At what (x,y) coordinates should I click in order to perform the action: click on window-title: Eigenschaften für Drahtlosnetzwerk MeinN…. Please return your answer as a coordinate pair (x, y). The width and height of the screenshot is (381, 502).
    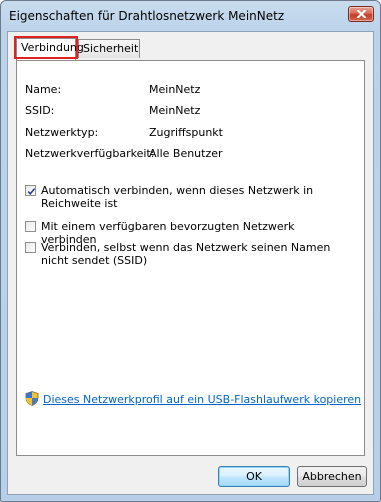
    Looking at the image, I should click on (147, 16).